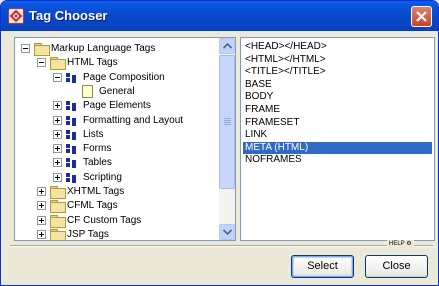 The height and width of the screenshot is (286, 439). I want to click on tree-item: Formatting and Layout, so click(117, 121).